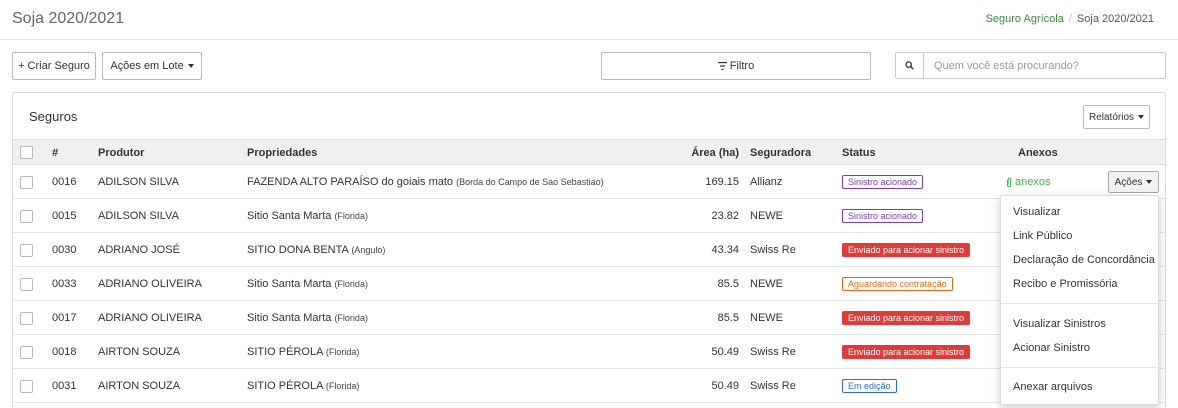 This screenshot has height=408, width=1178. Describe the element at coordinates (68, 18) in the screenshot. I see `page-title: Soja 2020/2021` at that location.